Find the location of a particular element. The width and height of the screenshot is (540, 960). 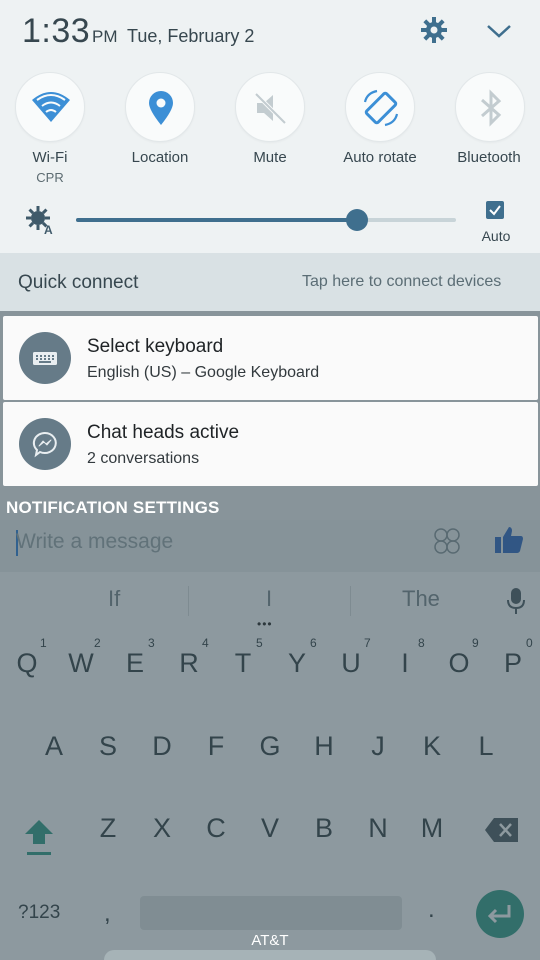

wifi-toggle is located at coordinates (50, 107).